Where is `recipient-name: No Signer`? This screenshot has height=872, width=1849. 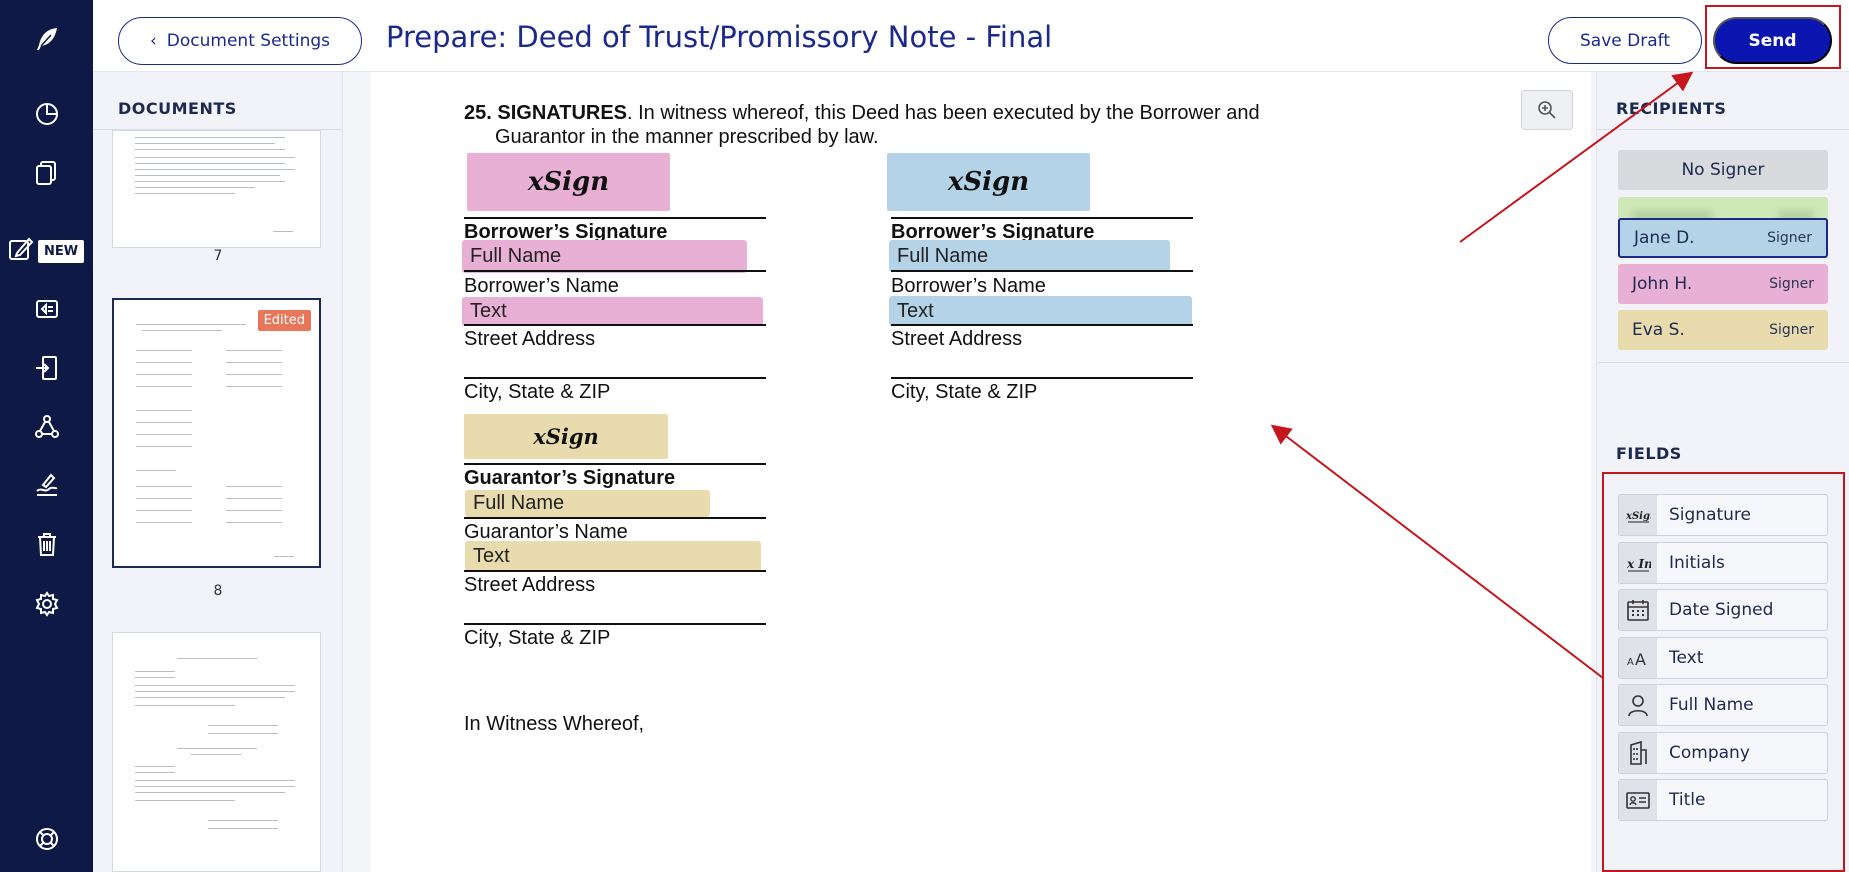
recipient-name: No Signer is located at coordinates (1723, 170).